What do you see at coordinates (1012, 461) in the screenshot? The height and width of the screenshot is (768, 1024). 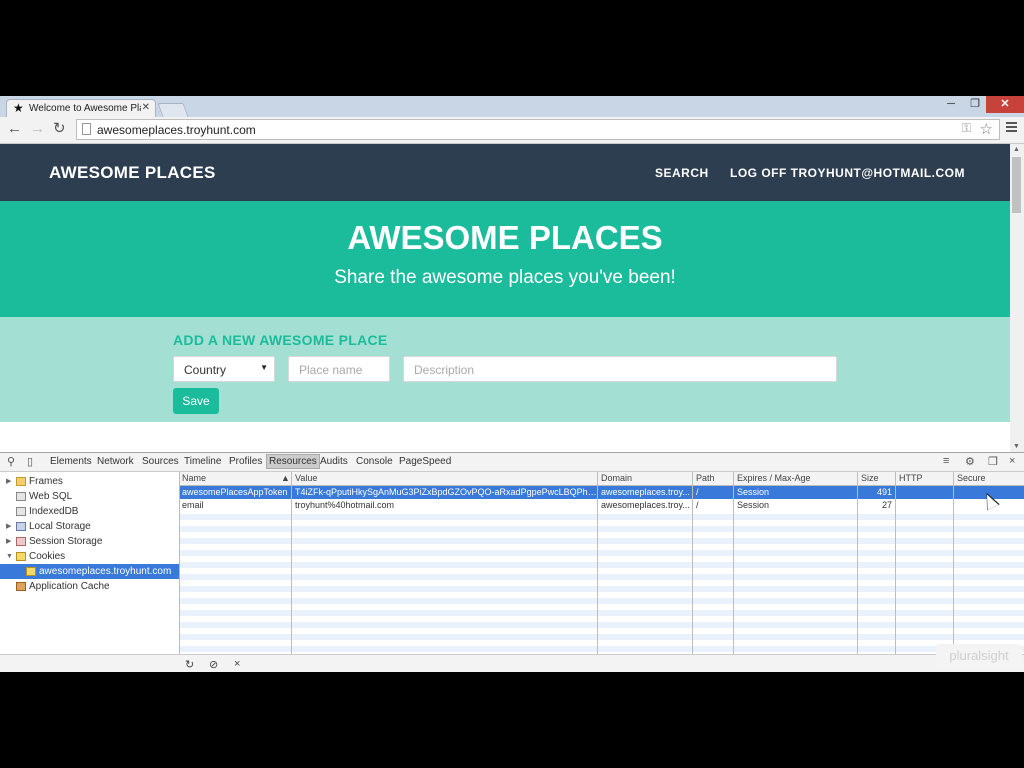 I see `close-devtools-icon: ×` at bounding box center [1012, 461].